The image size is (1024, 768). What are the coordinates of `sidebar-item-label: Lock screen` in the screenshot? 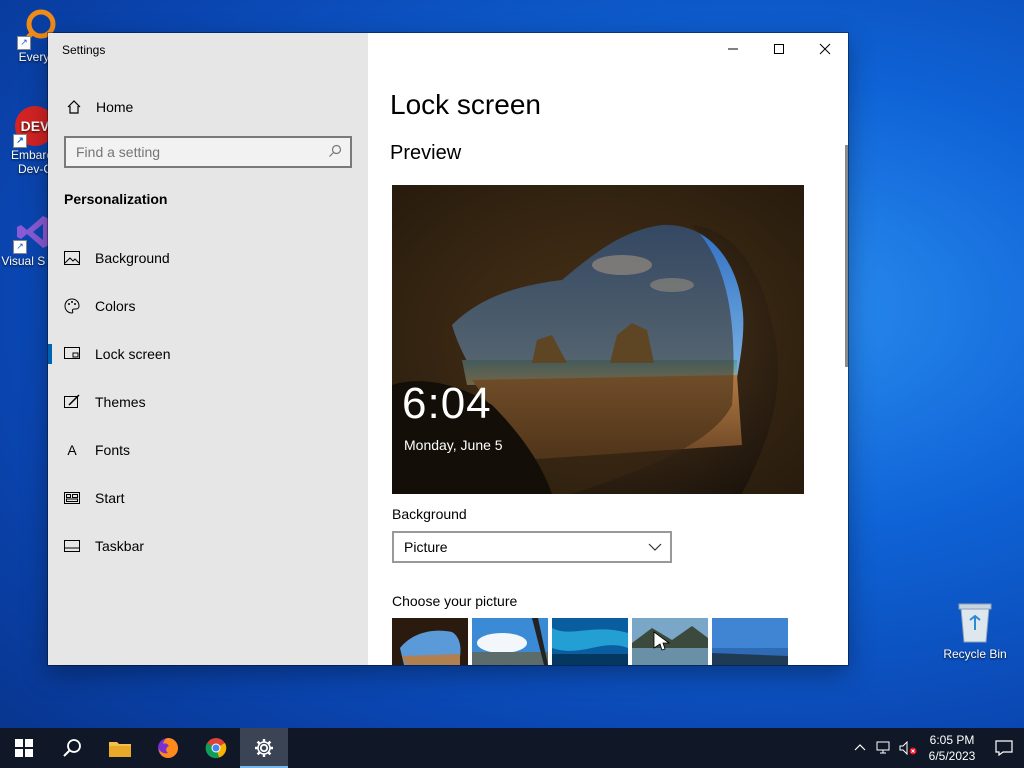 It's located at (133, 354).